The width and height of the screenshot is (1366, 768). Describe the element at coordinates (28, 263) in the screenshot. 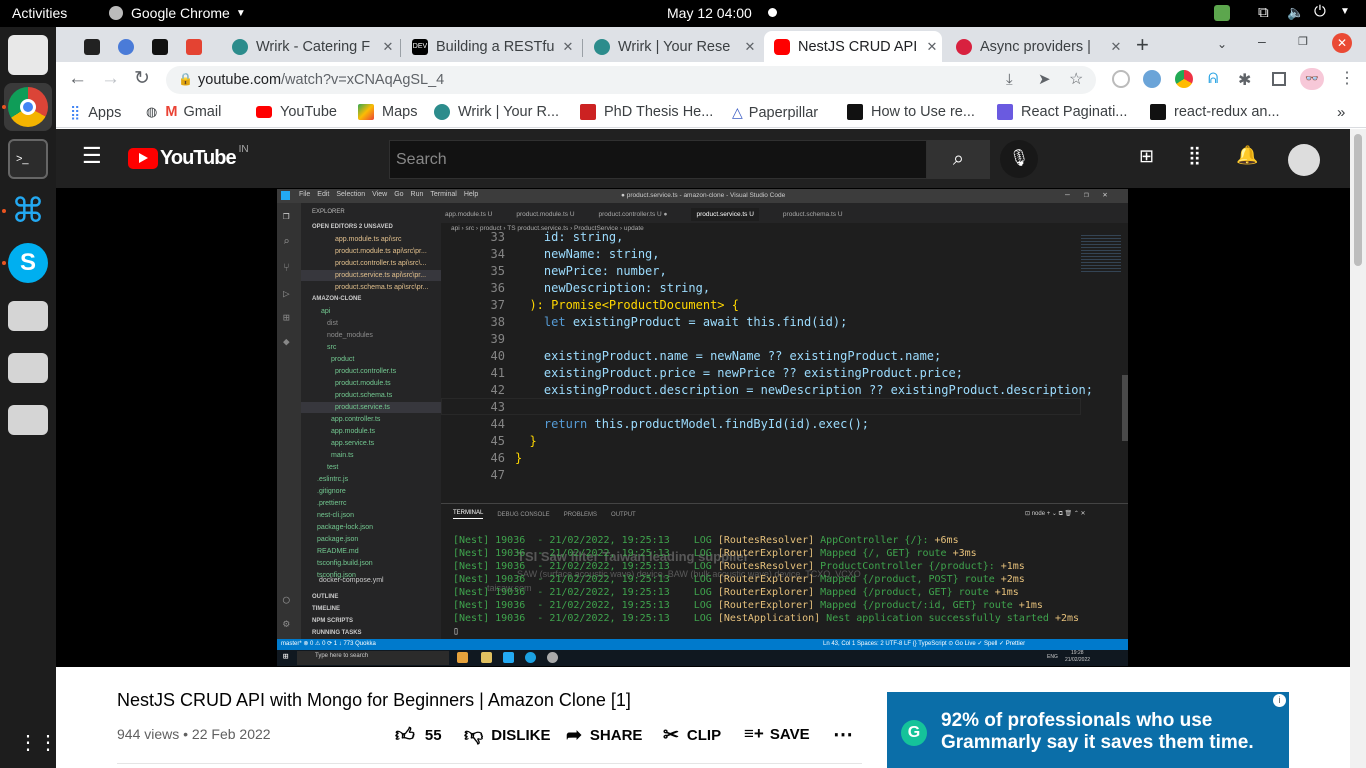

I see `skype-icon: S` at that location.